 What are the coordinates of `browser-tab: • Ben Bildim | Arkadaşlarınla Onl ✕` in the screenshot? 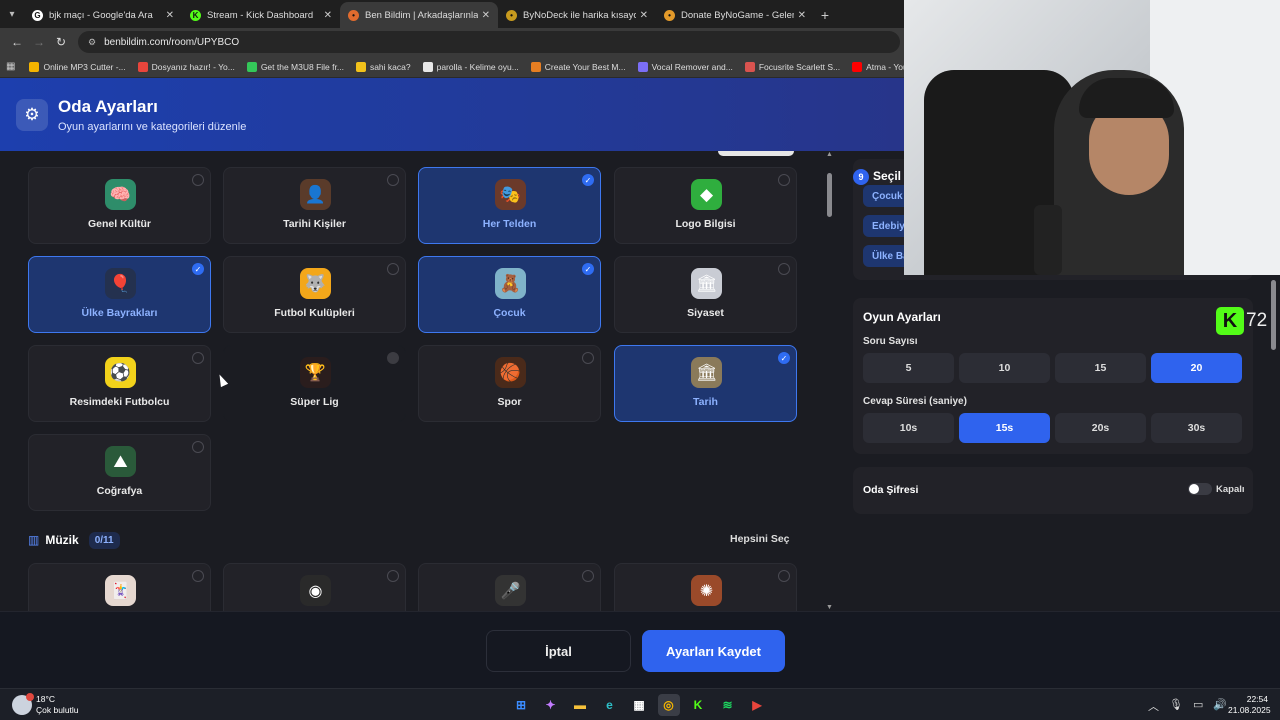 It's located at (419, 15).